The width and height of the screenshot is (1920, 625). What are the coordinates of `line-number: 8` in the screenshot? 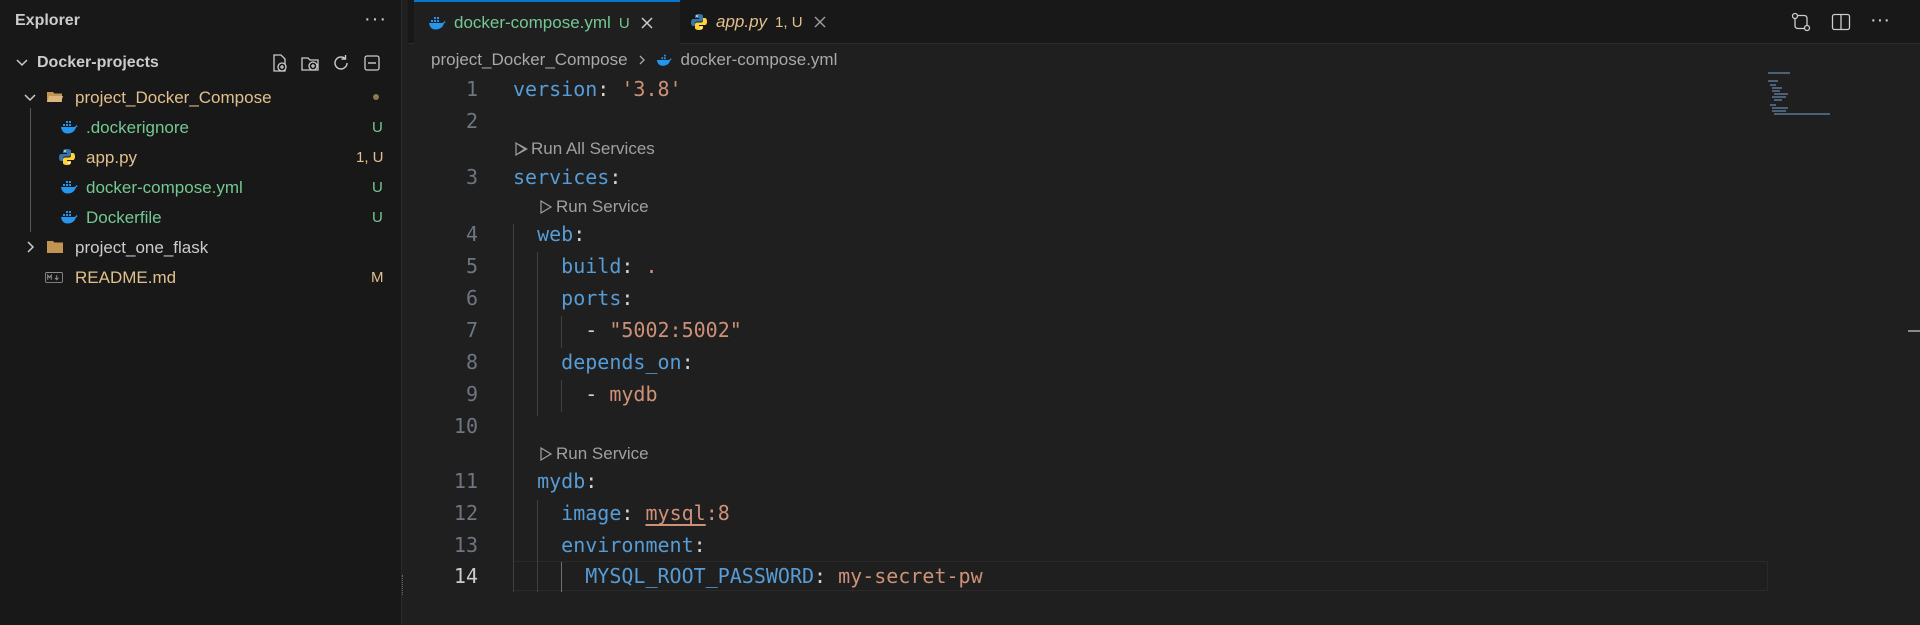 It's located at (471, 362).